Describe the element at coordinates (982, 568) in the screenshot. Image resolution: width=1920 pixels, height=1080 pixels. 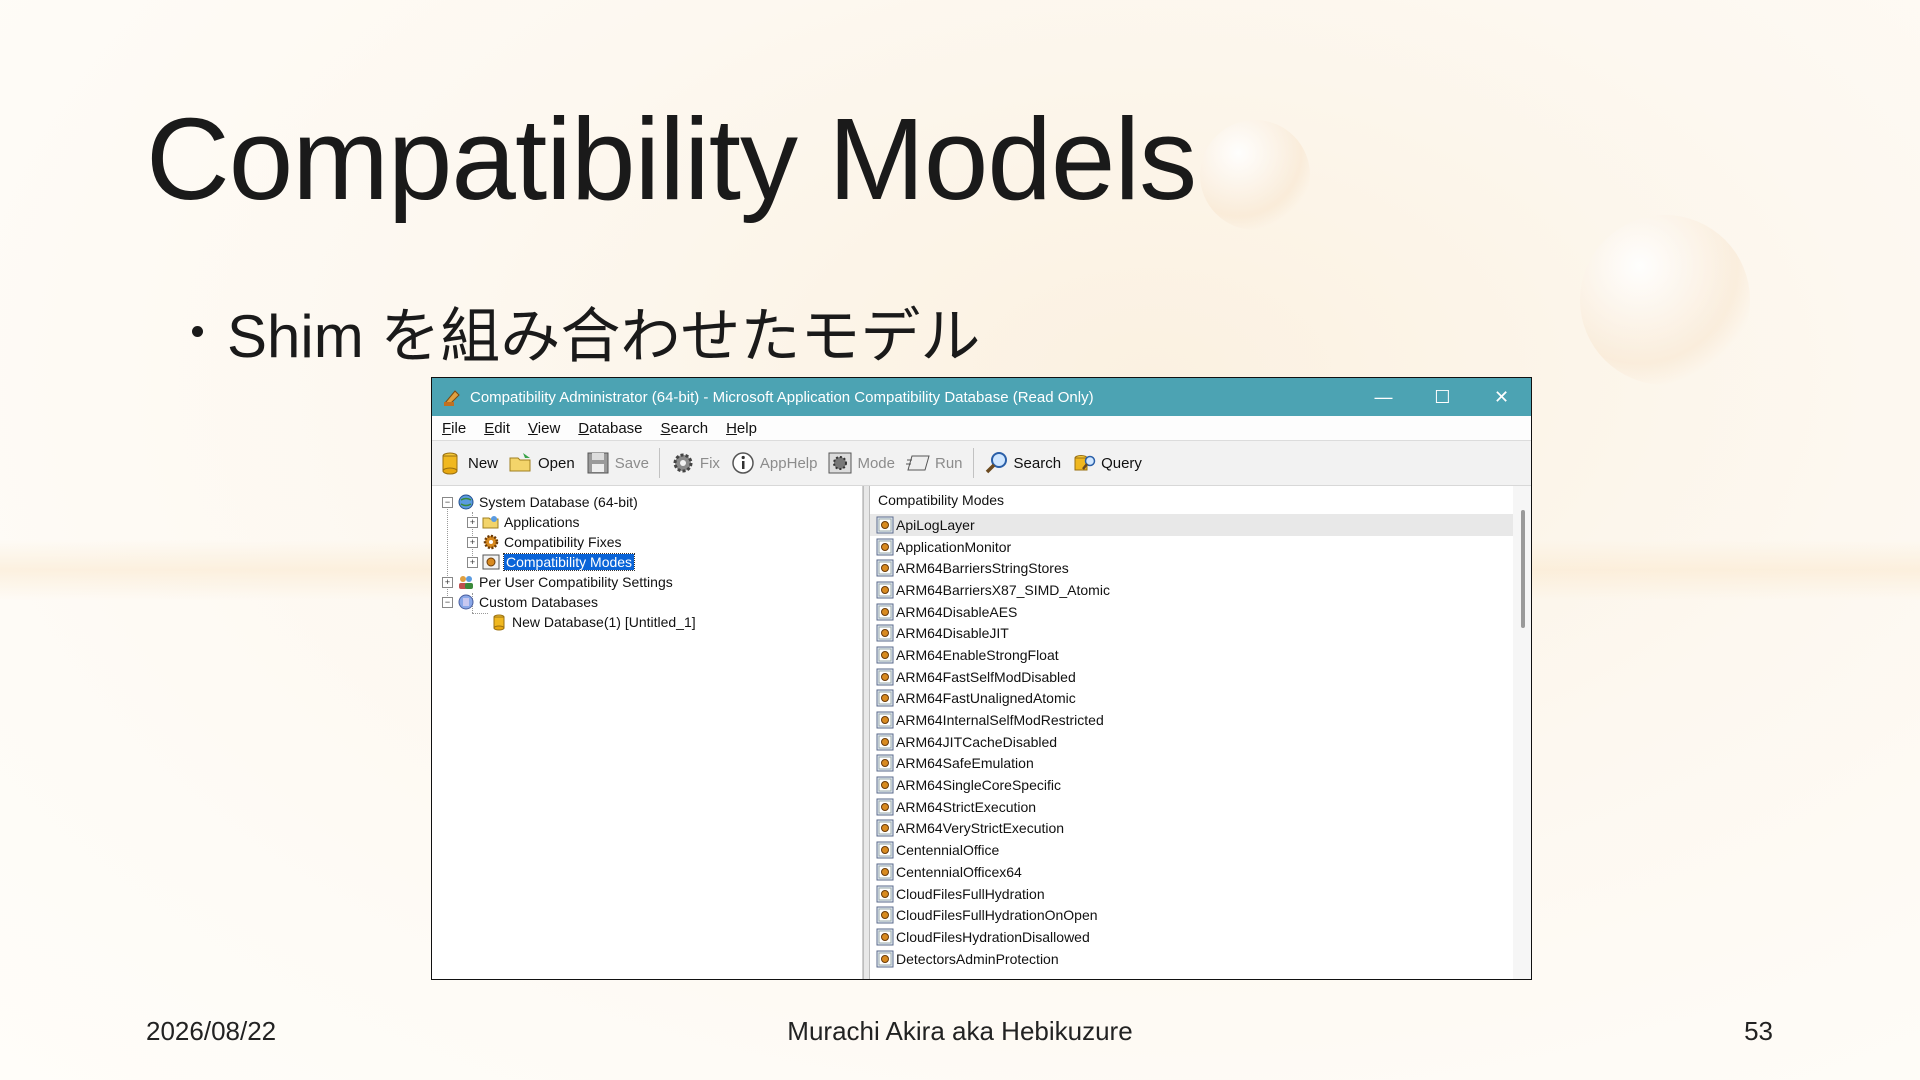
I see `list-item-label: ARM64BarriersStringStores` at that location.